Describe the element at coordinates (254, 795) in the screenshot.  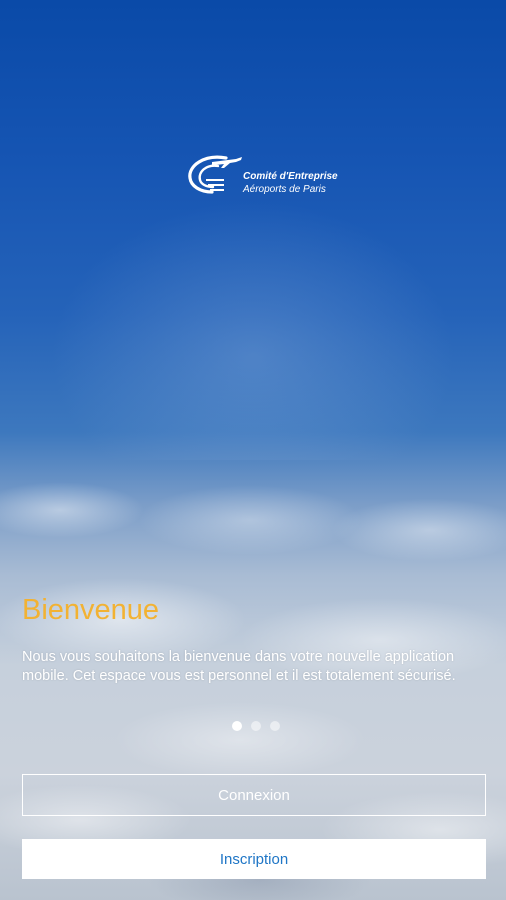
I see `connexion-button: Connexion` at that location.